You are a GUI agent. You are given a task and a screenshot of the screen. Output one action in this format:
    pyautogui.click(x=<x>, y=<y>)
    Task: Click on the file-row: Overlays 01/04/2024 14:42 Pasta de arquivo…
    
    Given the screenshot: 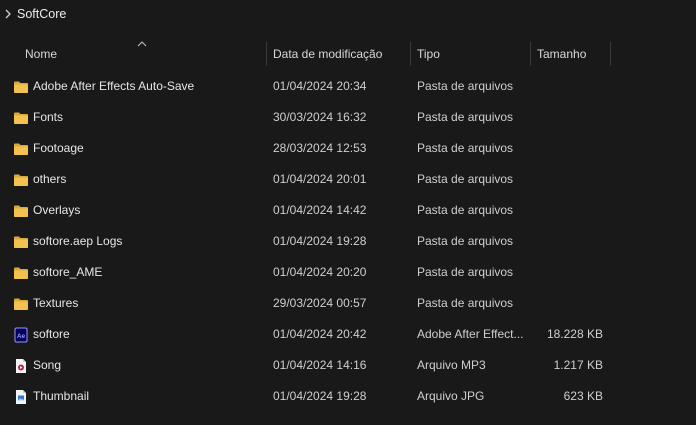 What is the action you would take?
    pyautogui.click(x=348, y=210)
    